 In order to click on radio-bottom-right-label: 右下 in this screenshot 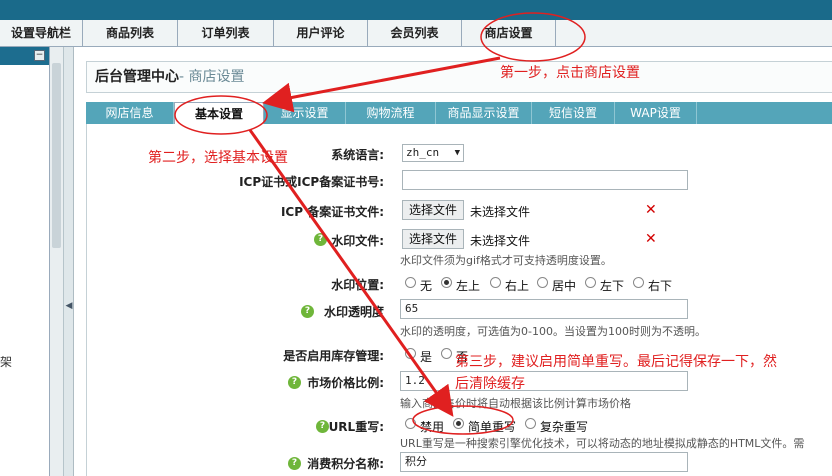, I will do `click(660, 286)`.